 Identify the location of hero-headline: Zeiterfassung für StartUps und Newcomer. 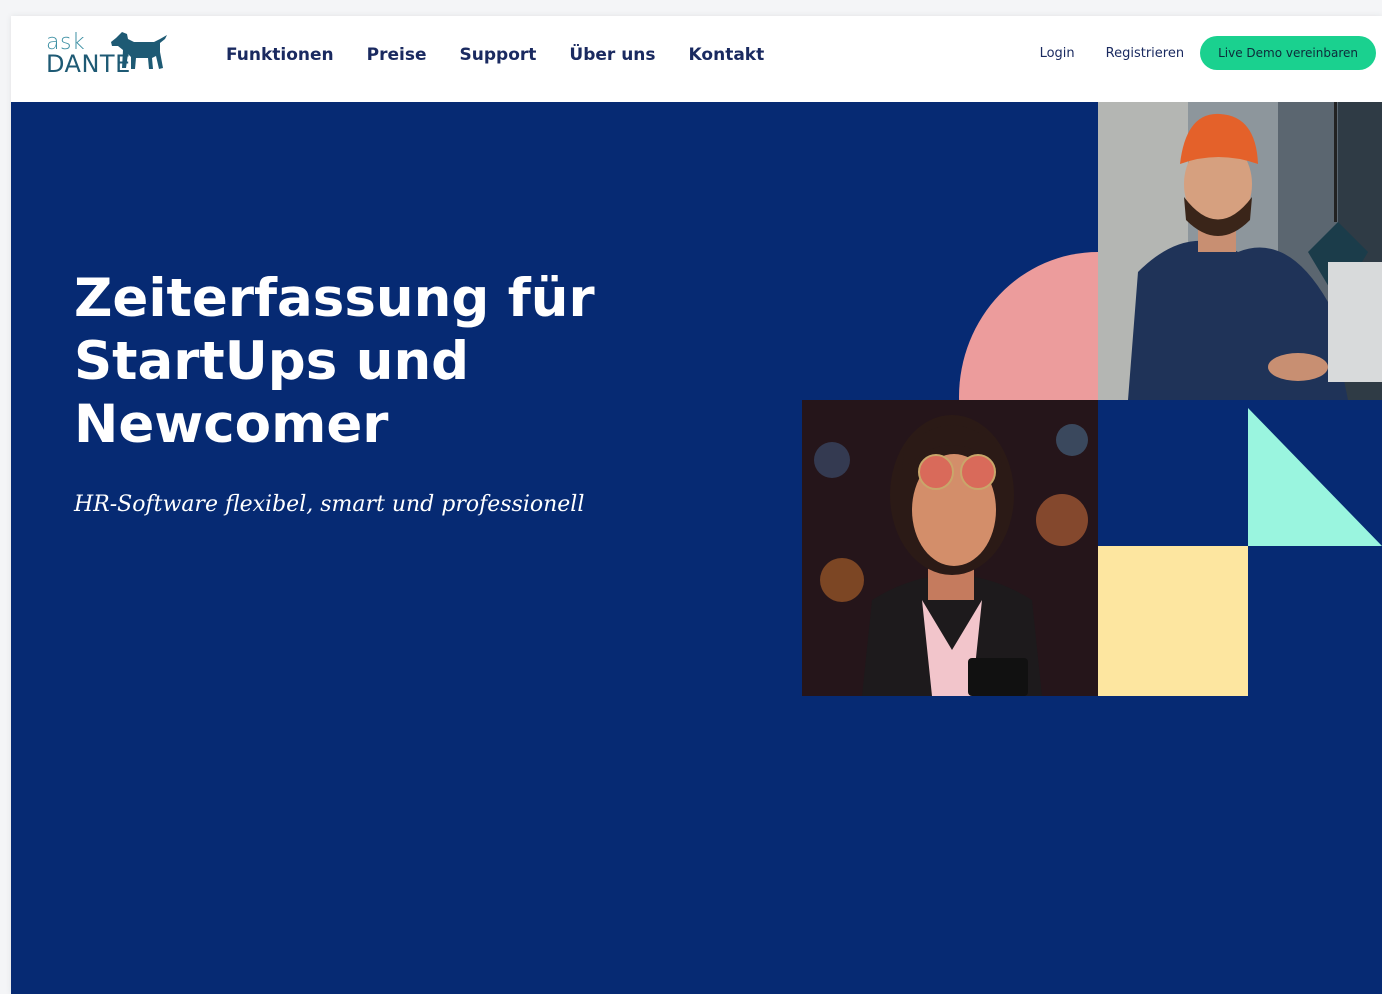
(354, 361).